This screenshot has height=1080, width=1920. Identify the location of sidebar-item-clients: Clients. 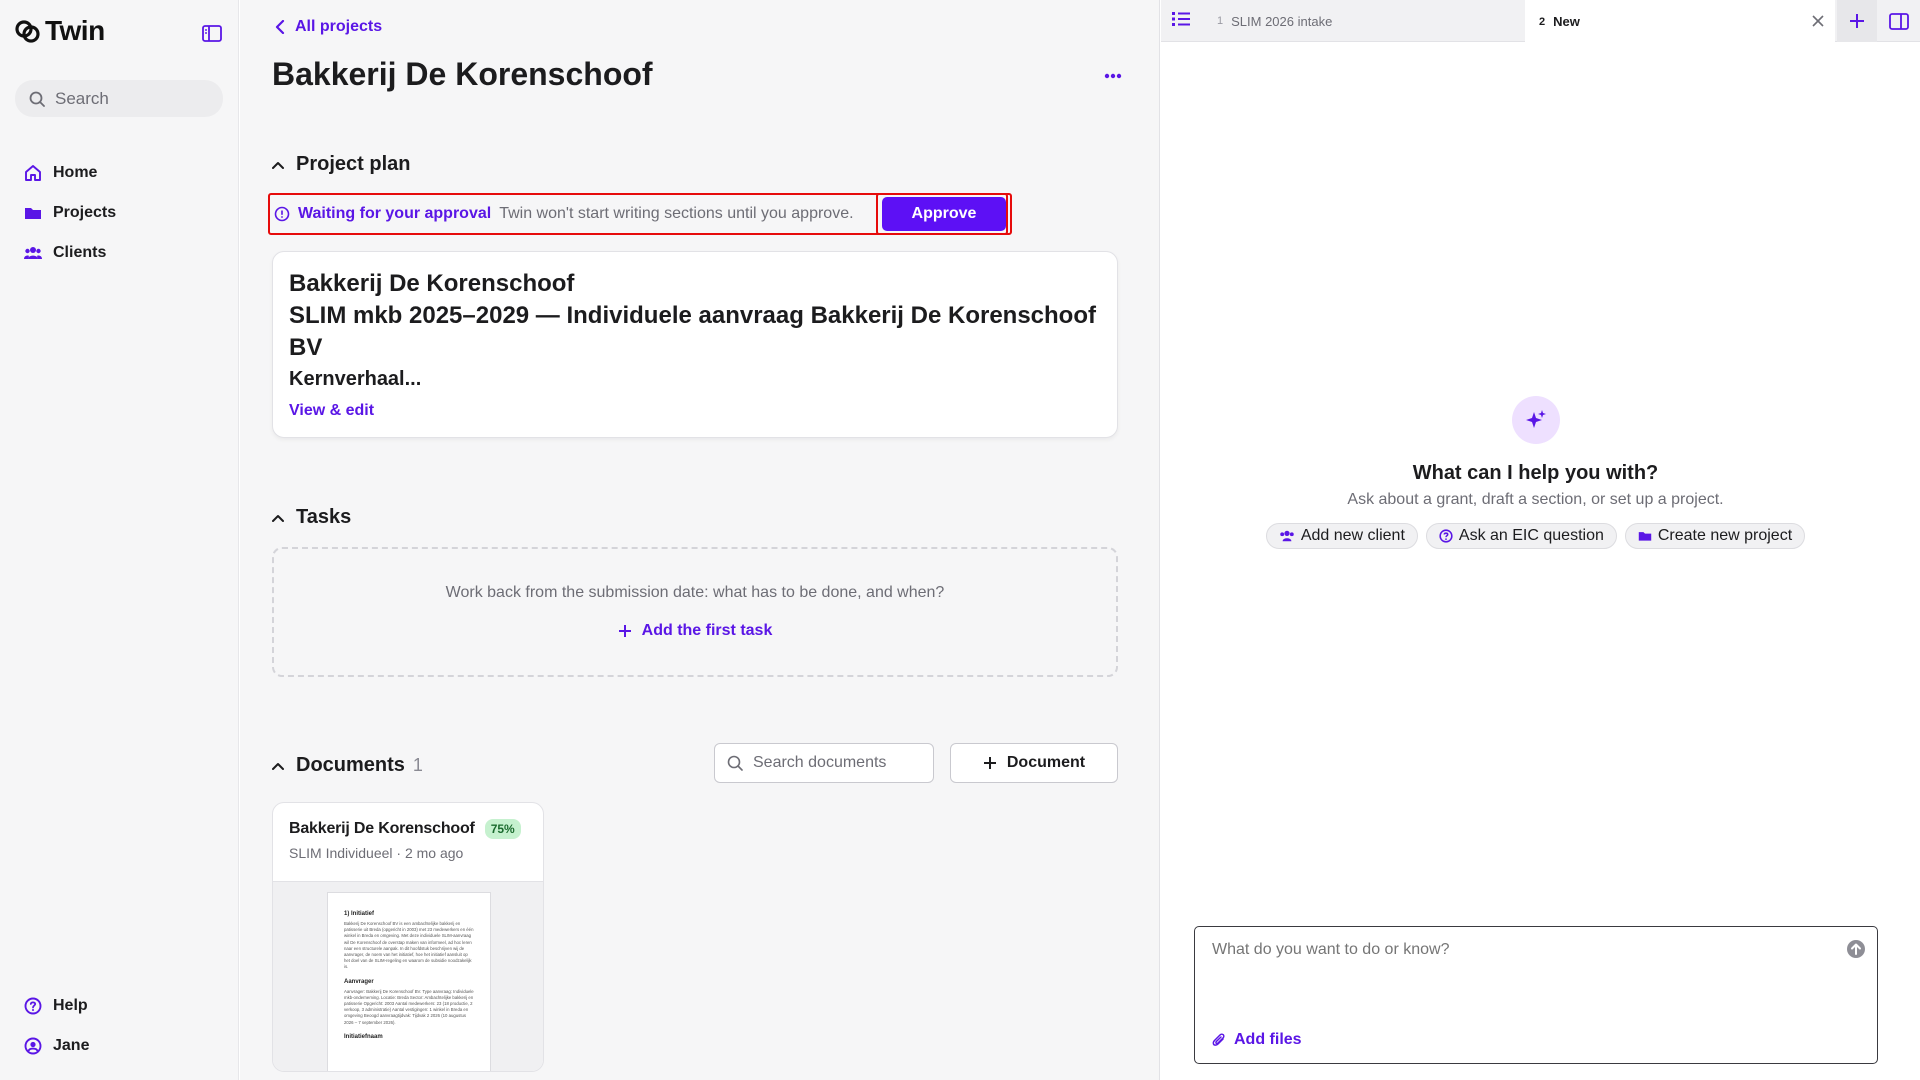
(70, 253).